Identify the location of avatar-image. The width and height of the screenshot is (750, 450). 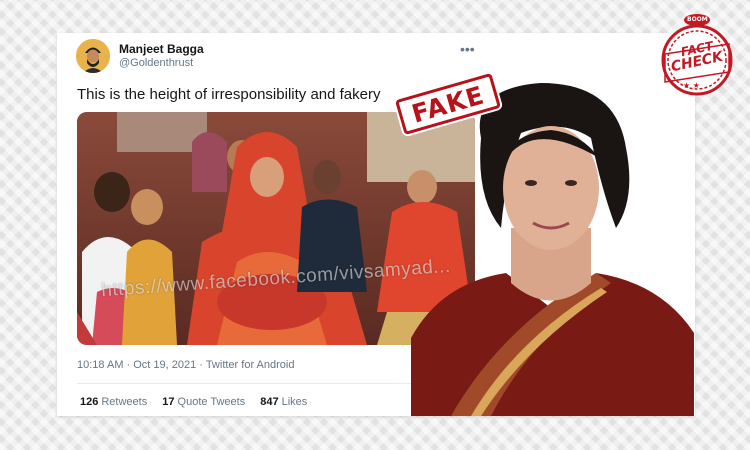
(93, 56).